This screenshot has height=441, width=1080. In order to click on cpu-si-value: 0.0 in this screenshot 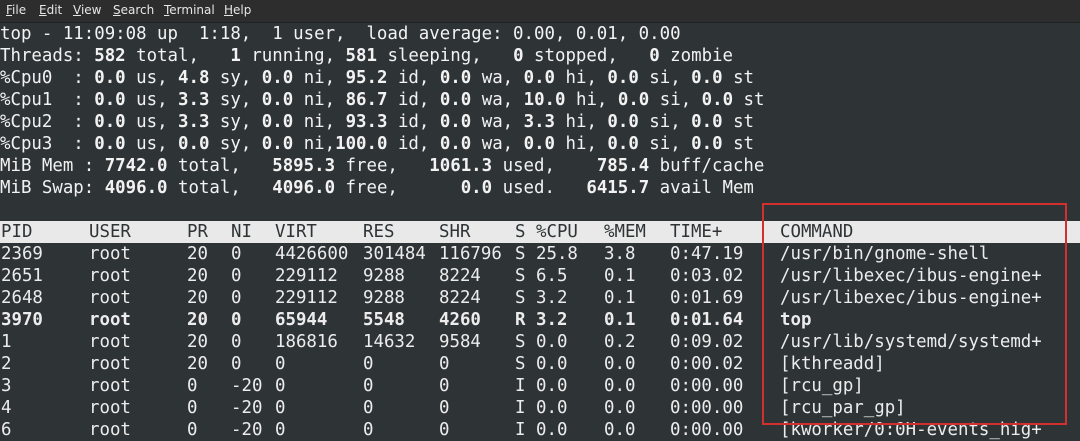, I will do `click(623, 122)`.